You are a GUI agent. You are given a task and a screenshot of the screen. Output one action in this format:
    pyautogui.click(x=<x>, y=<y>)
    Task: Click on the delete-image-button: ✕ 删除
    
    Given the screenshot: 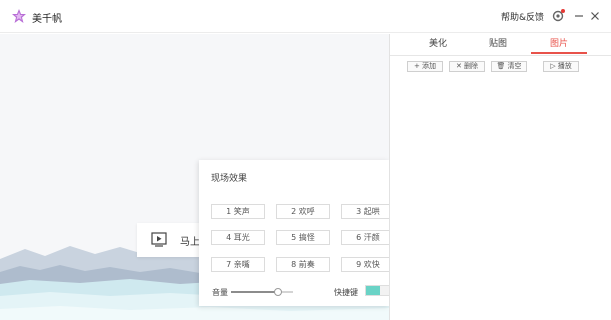 What is the action you would take?
    pyautogui.click(x=467, y=66)
    